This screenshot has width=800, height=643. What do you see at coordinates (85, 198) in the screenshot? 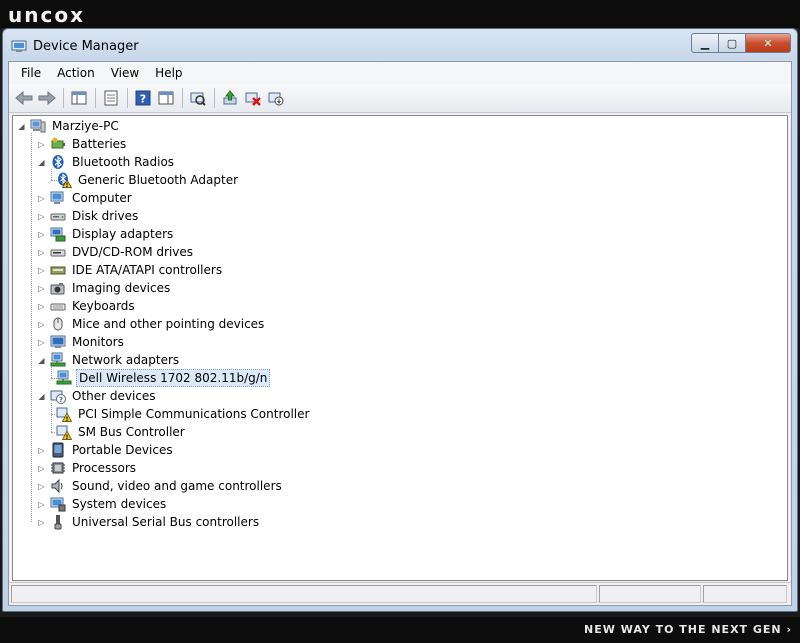
I see `tree-category: ▷ Computer` at bounding box center [85, 198].